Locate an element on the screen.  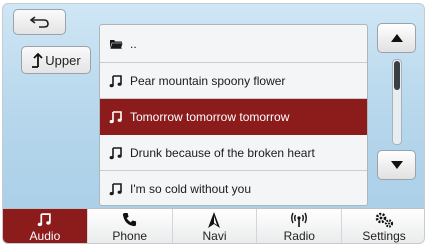
tab-navi: Navi is located at coordinates (215, 226).